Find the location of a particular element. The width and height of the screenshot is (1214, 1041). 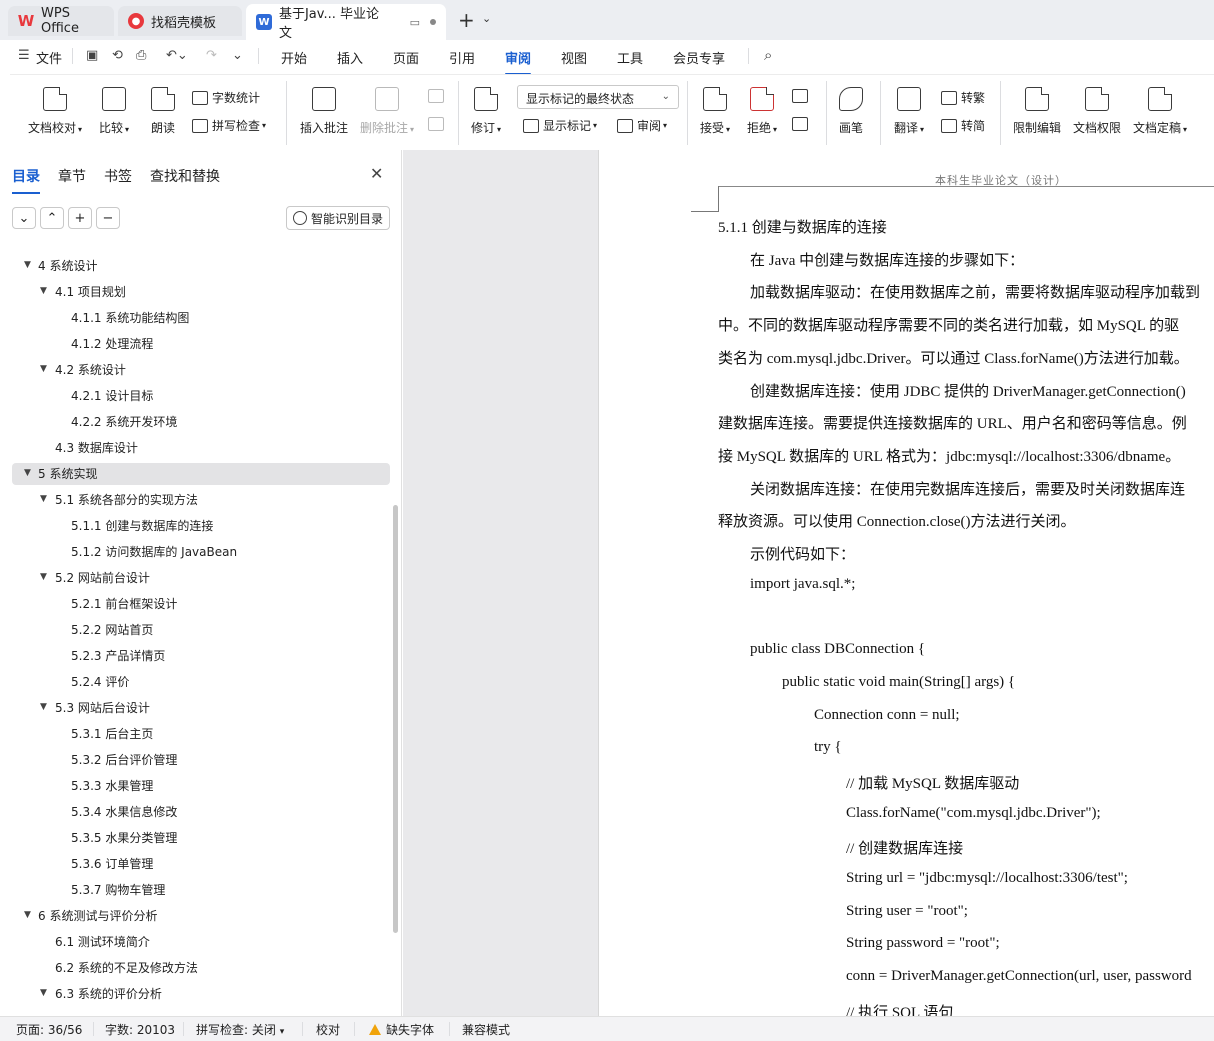

markup-state-select: 显示标记的最终状态 ⌄ is located at coordinates (598, 97).